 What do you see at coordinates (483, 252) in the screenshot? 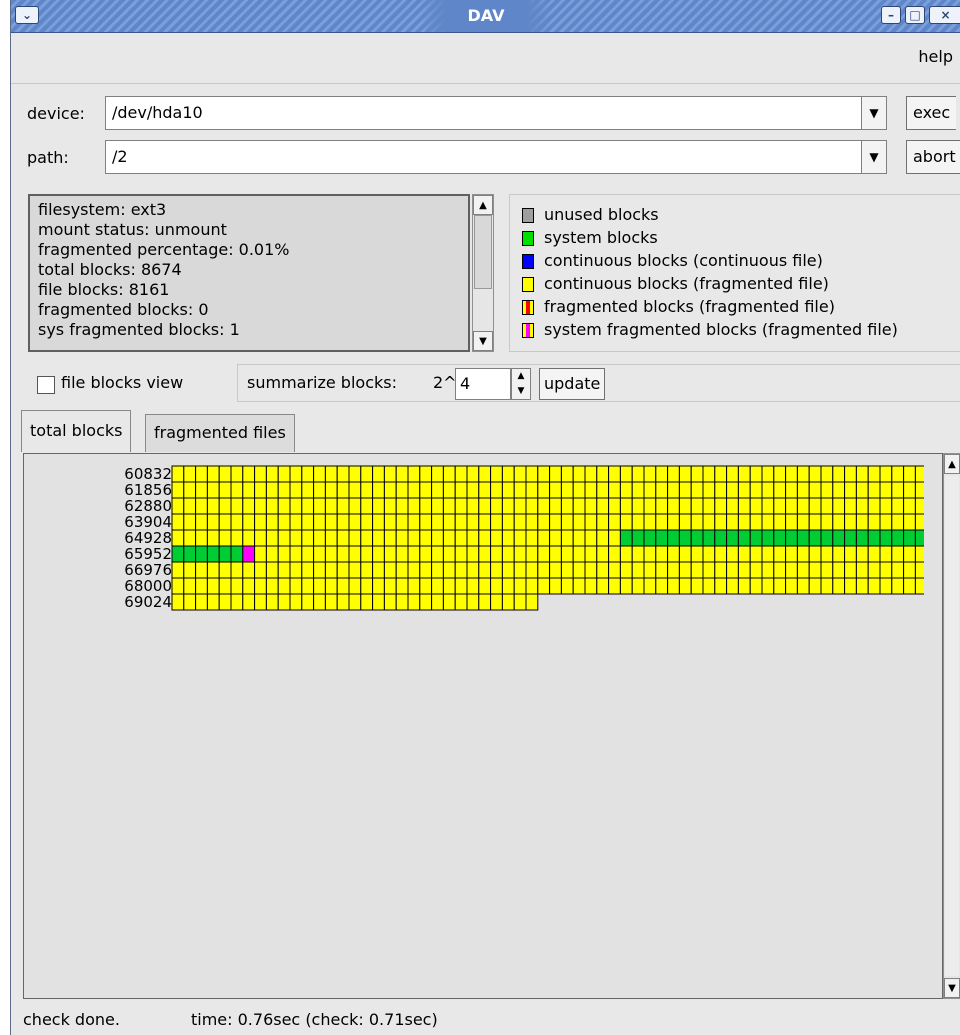
I see `scroll-thumb` at bounding box center [483, 252].